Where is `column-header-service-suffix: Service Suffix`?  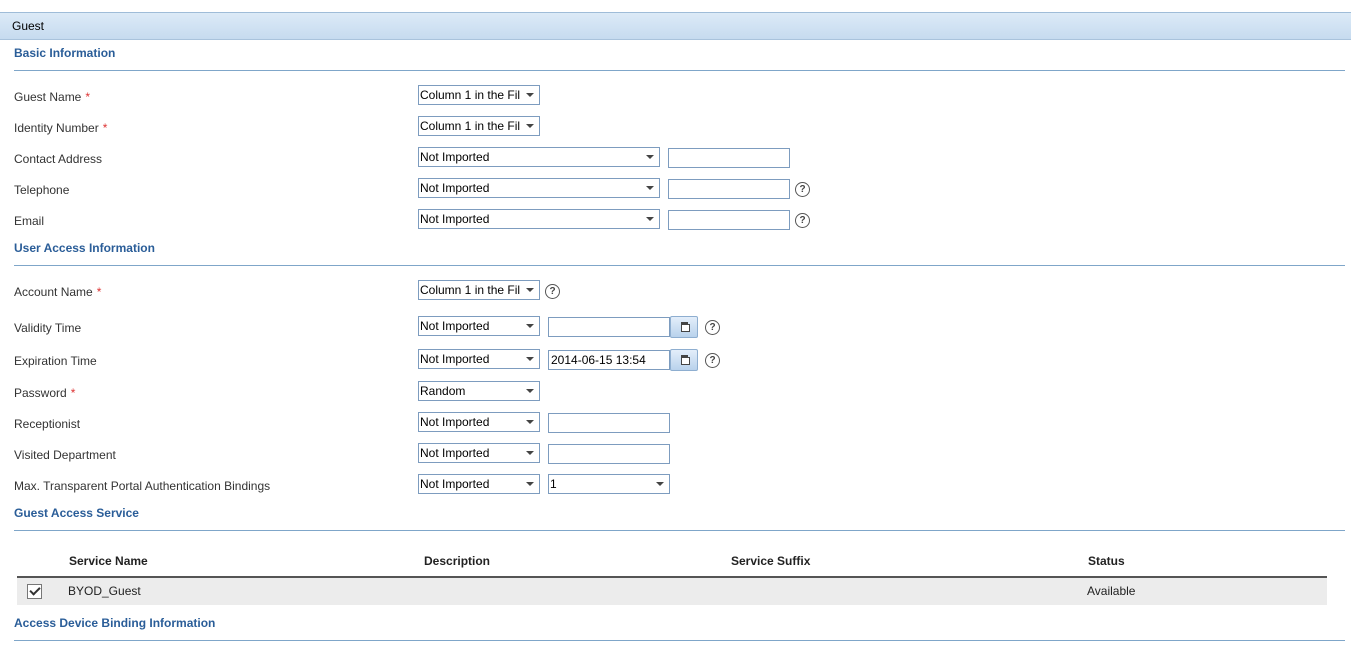 column-header-service-suffix: Service Suffix is located at coordinates (770, 561).